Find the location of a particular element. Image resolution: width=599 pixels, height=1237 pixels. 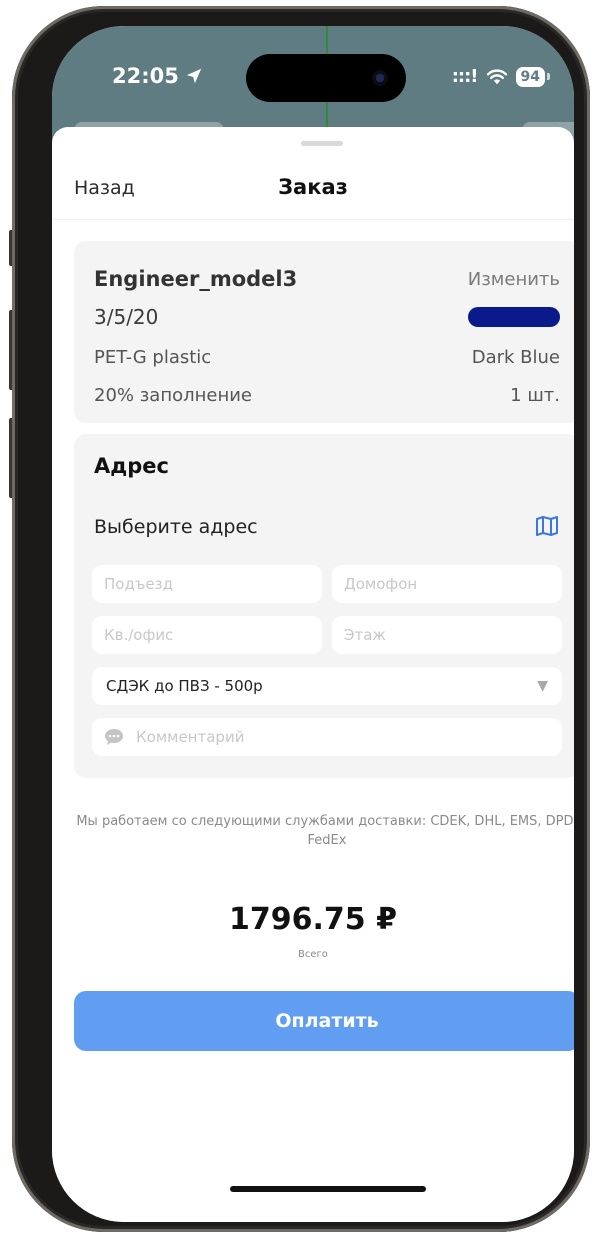

model-color-name: Dark Blue is located at coordinates (515, 357).